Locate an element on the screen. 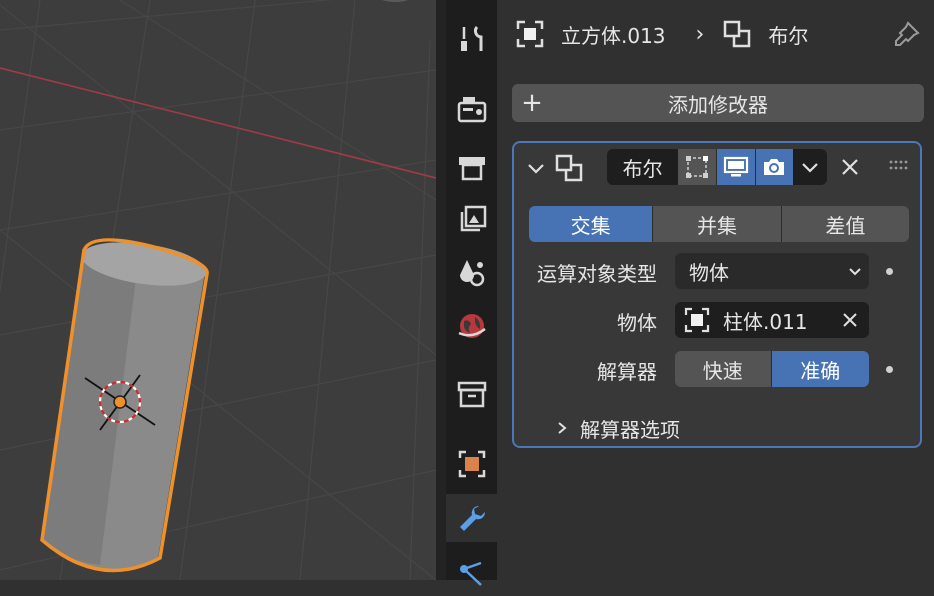 The width and height of the screenshot is (934, 596). modifier-dropdown-button is located at coordinates (810, 167).